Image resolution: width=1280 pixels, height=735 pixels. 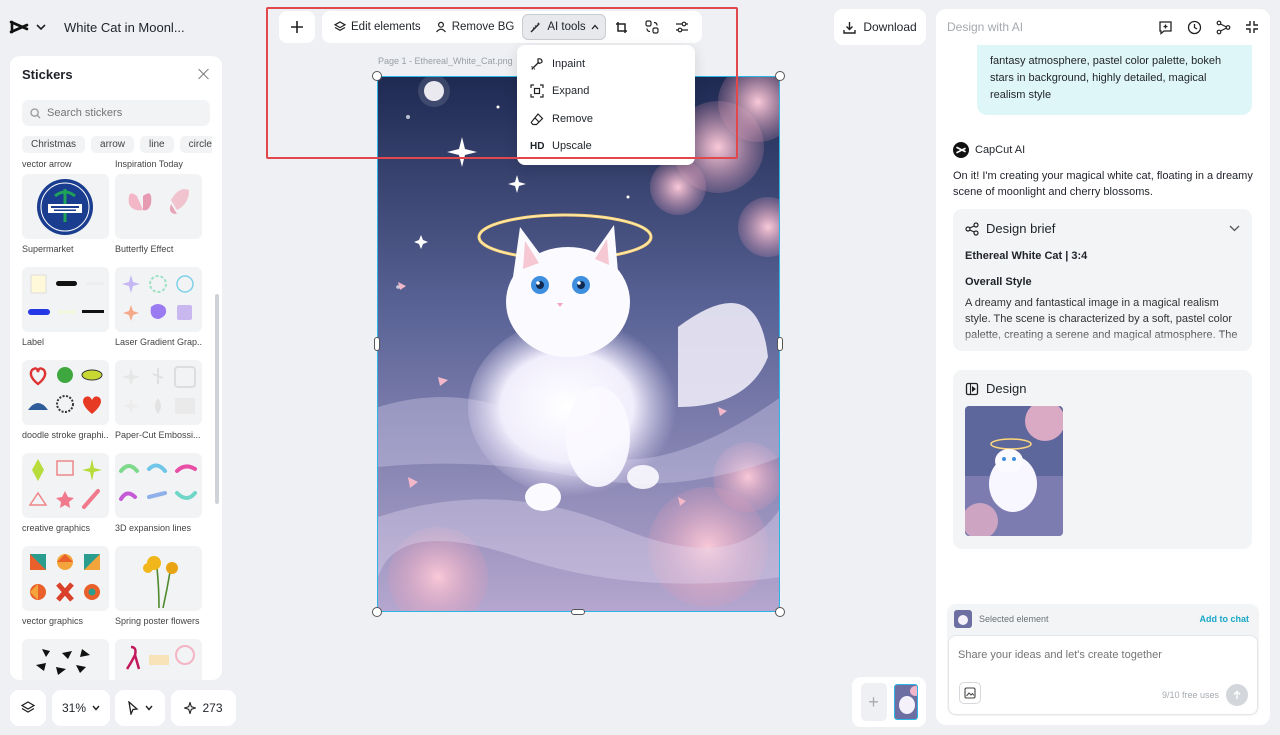 What do you see at coordinates (475, 27) in the screenshot?
I see `remove-bg-button: Remove BG` at bounding box center [475, 27].